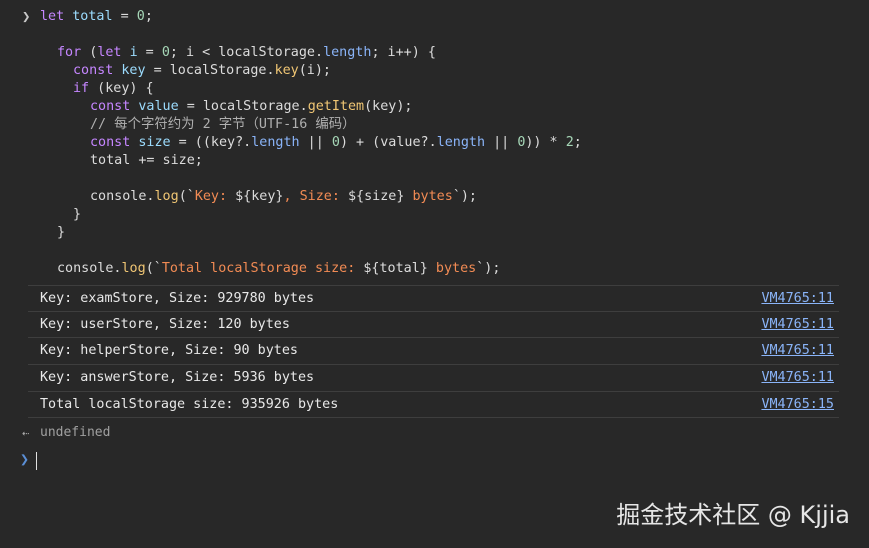 The width and height of the screenshot is (869, 548). I want to click on console-prompt: ❯, so click(434, 461).